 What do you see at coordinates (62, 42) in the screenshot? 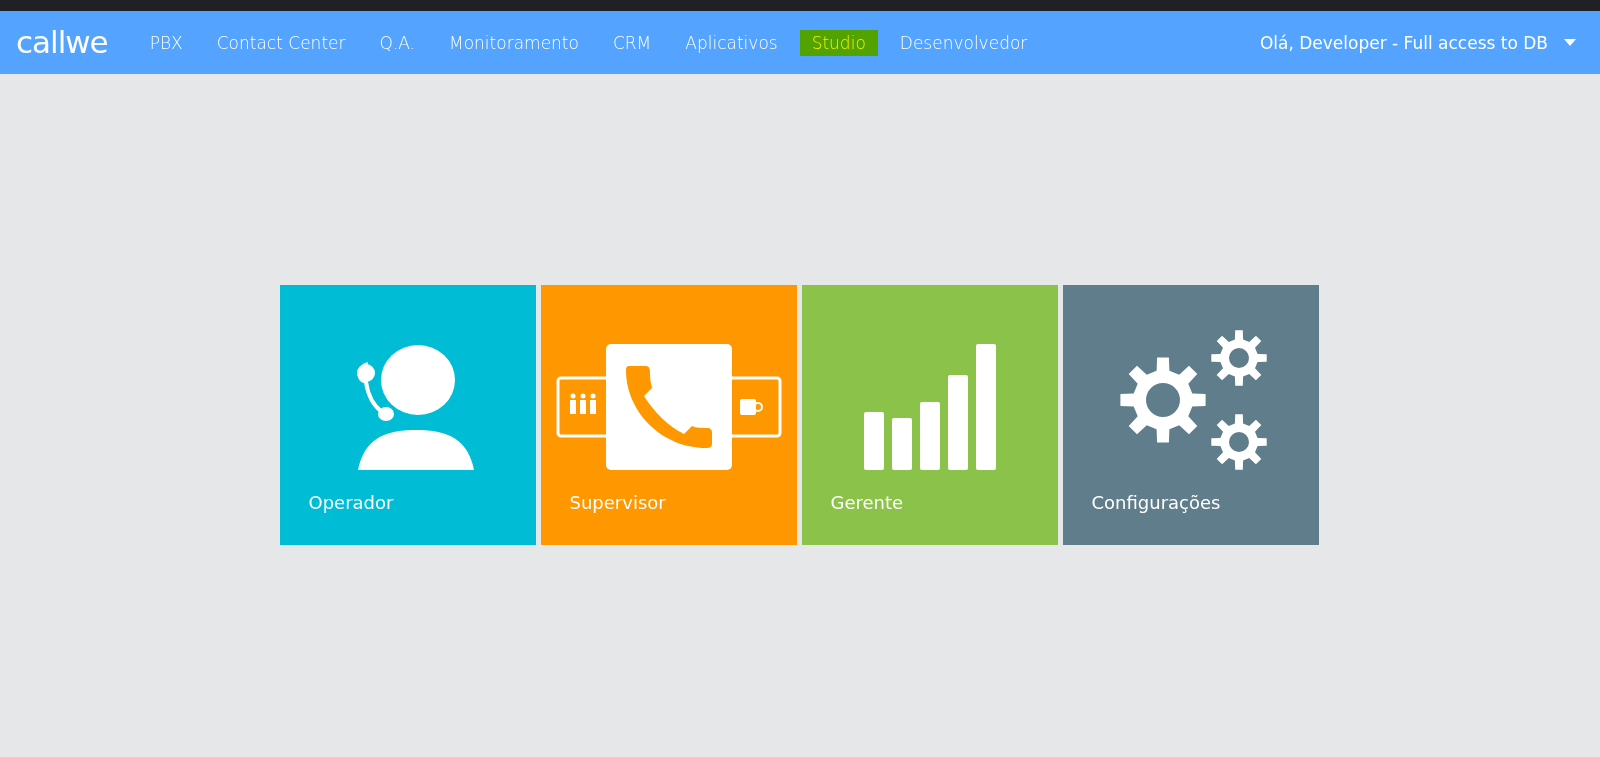
I see `logo: callwe` at bounding box center [62, 42].